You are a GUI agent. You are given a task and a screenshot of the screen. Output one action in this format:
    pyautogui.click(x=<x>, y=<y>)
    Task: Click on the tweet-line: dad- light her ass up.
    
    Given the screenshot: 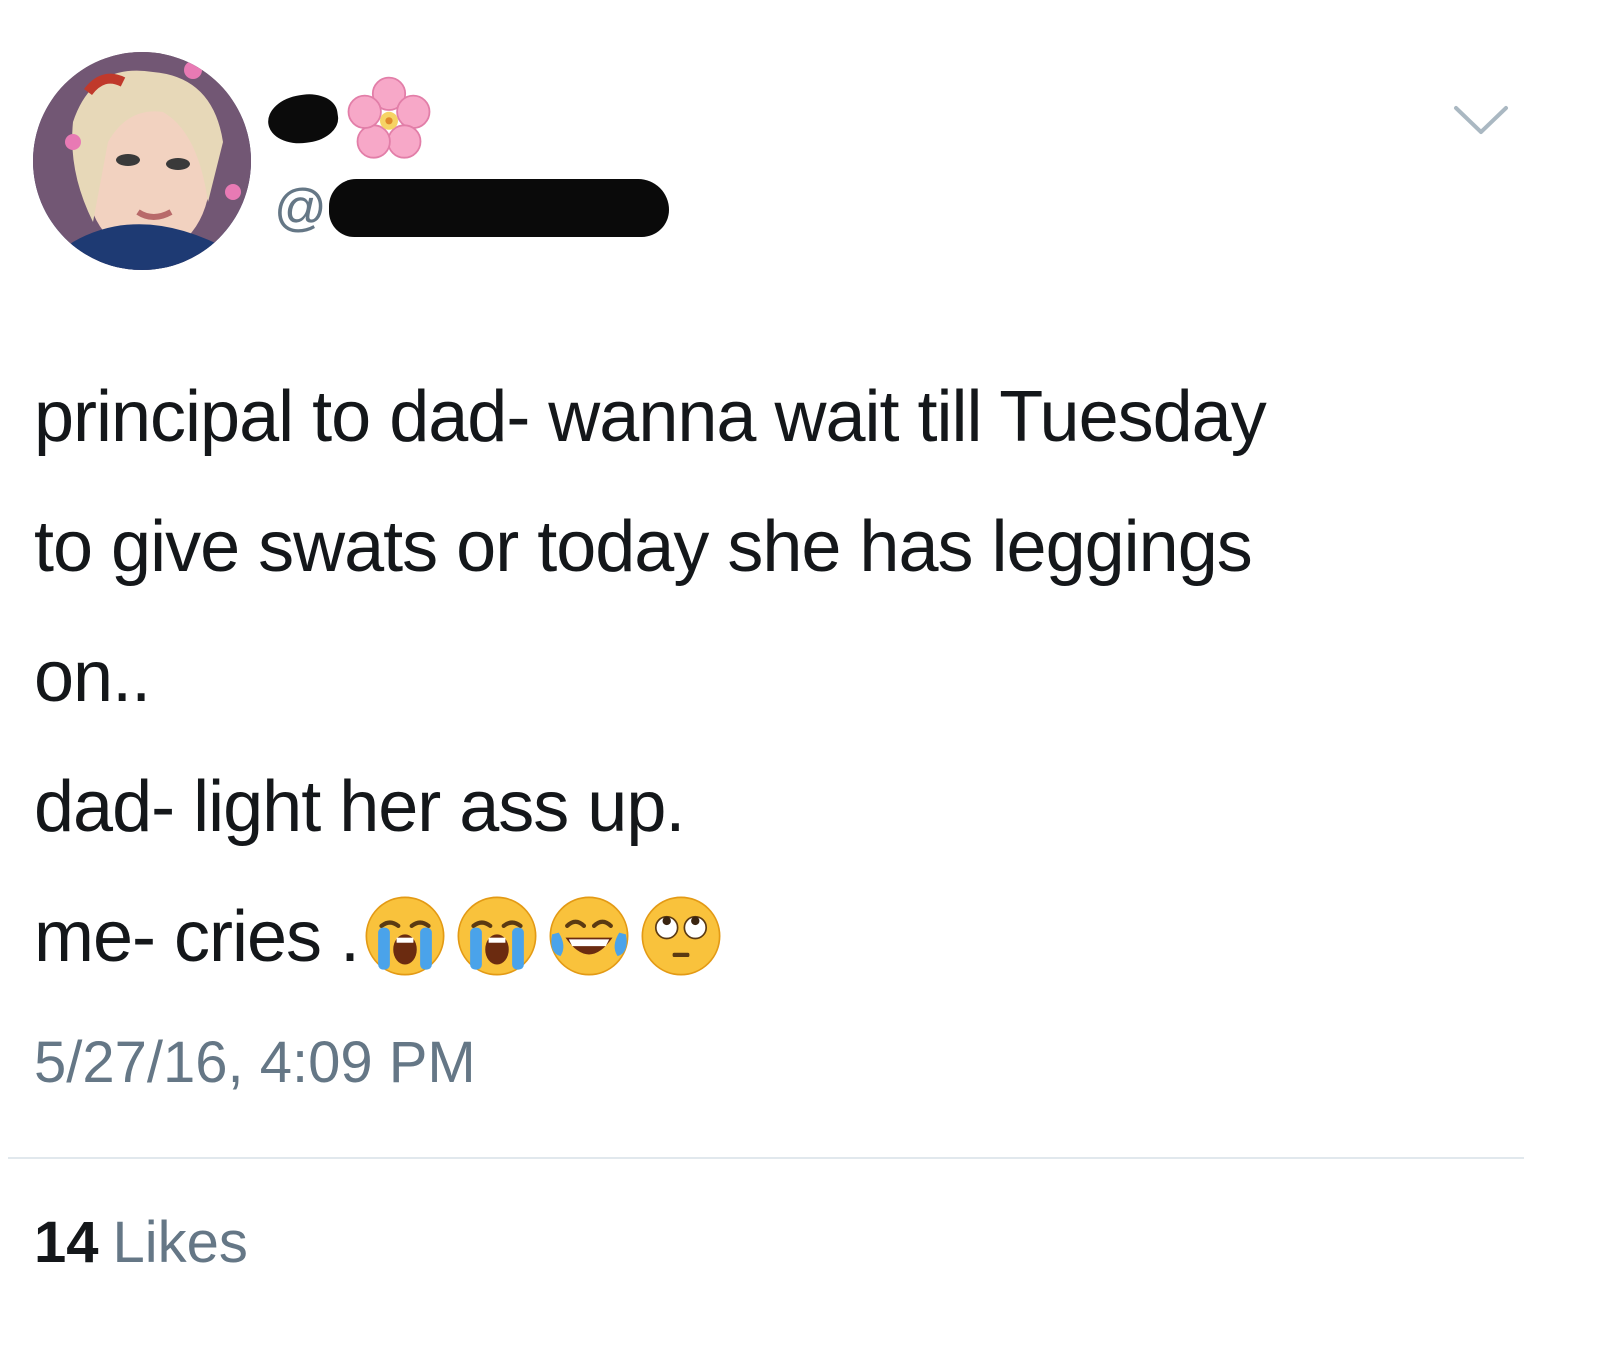 What is the action you would take?
    pyautogui.click(x=359, y=807)
    